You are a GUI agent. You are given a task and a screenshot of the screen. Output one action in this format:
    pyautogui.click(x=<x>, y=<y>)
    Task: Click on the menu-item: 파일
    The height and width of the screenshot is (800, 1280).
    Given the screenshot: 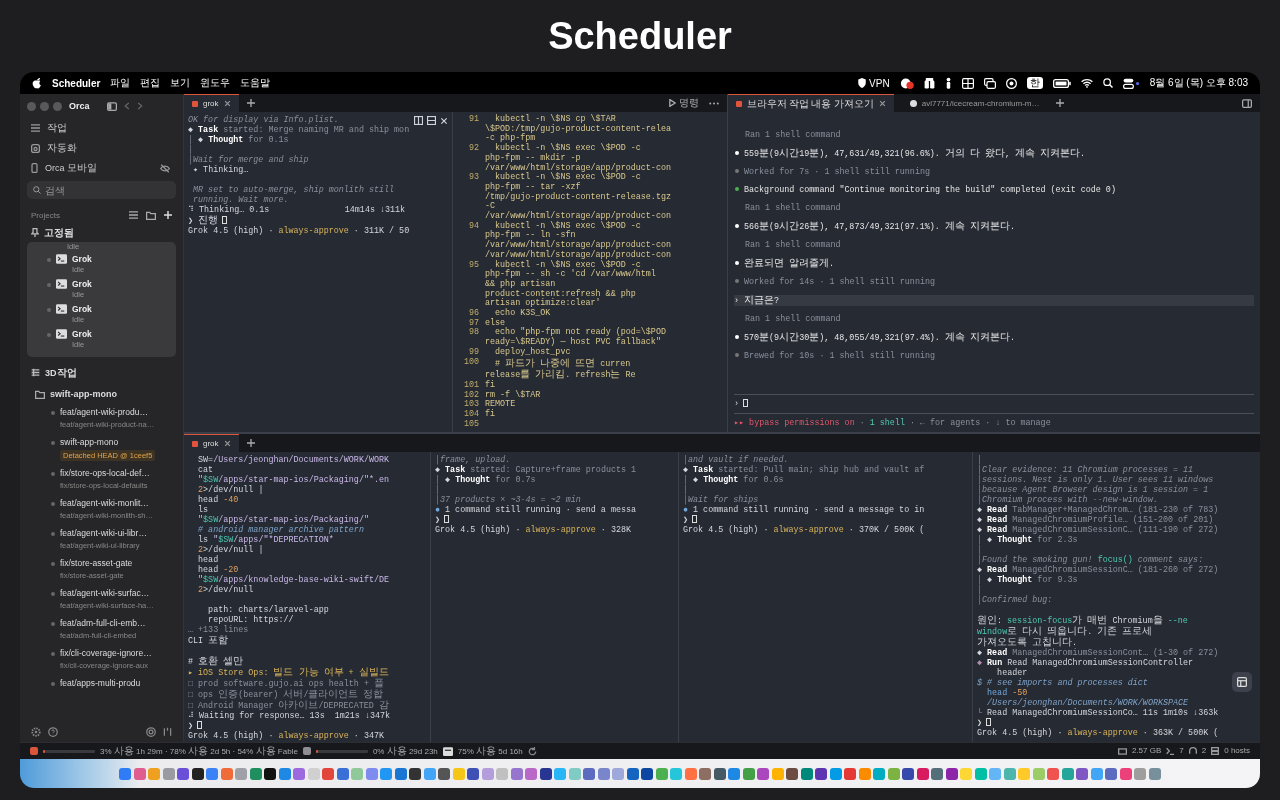 What is the action you would take?
    pyautogui.click(x=120, y=83)
    